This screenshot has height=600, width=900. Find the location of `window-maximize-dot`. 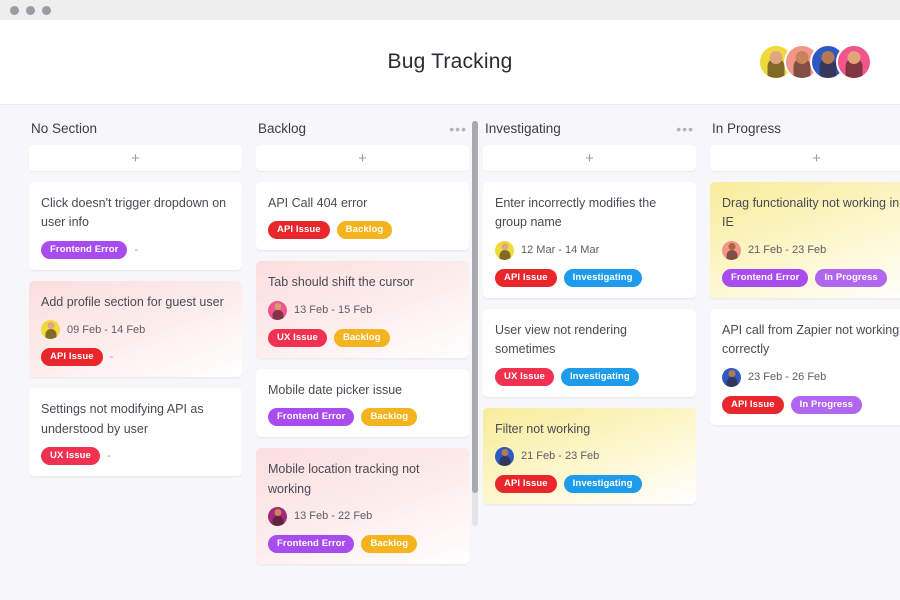

window-maximize-dot is located at coordinates (30, 10).